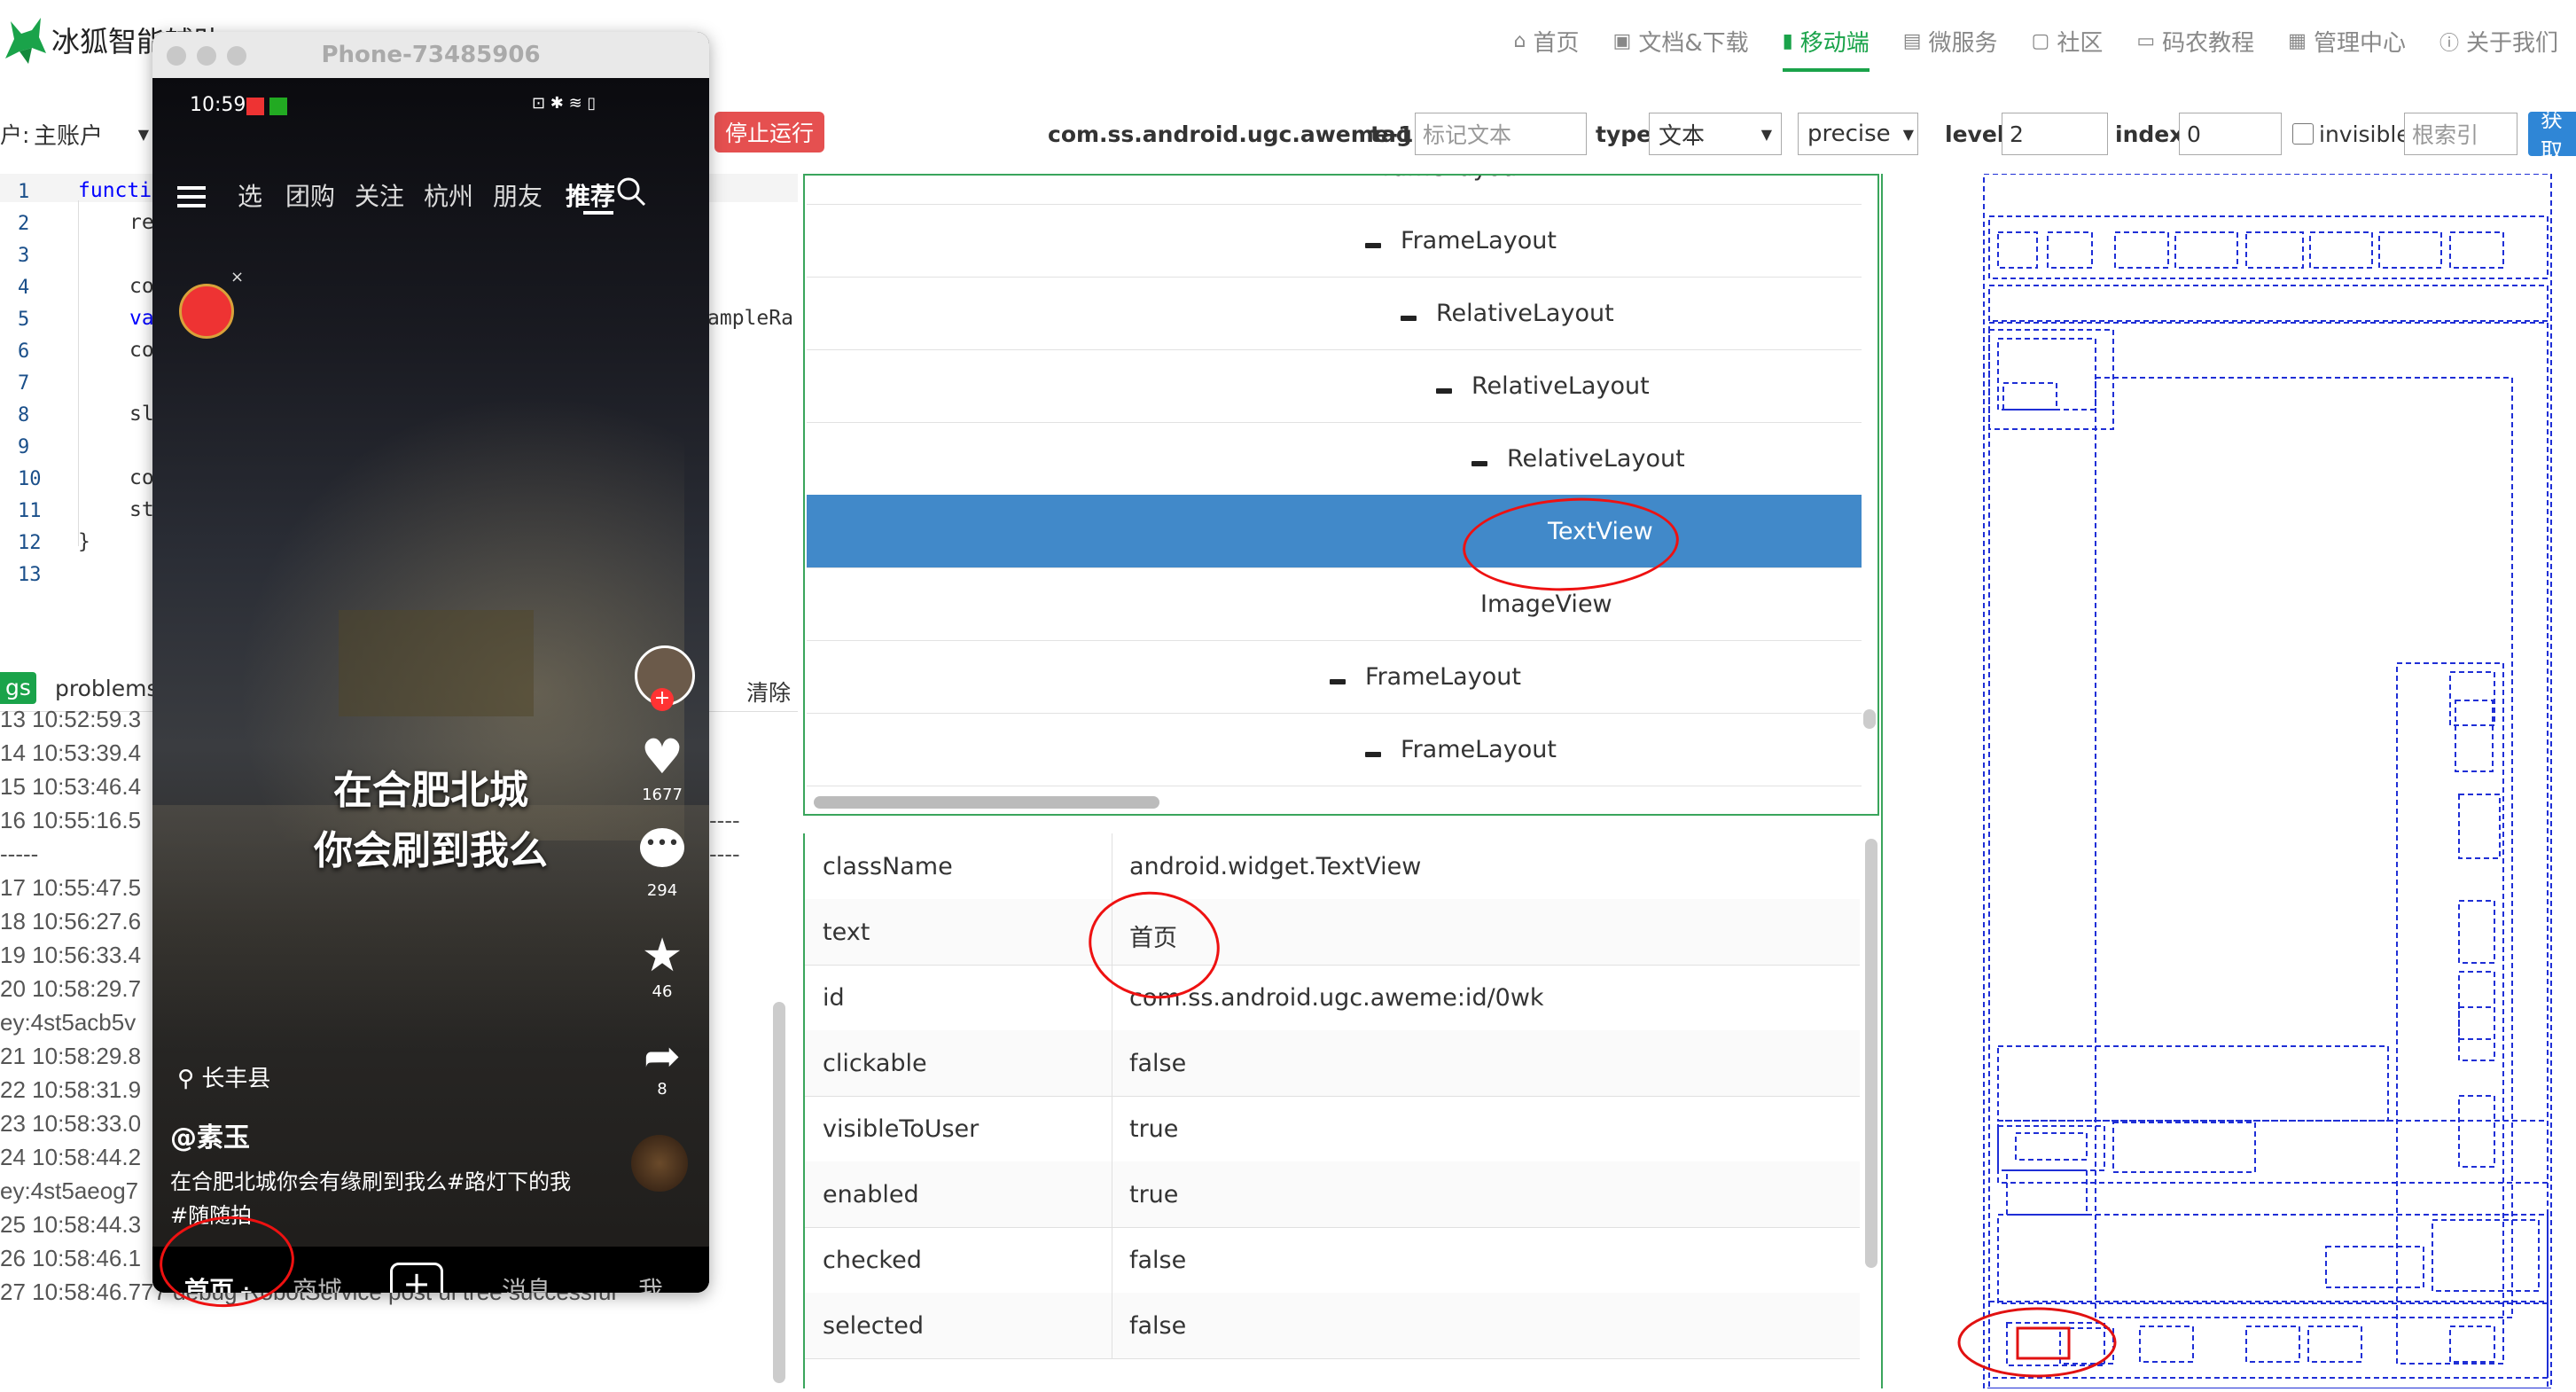 The width and height of the screenshot is (2576, 1392). Describe the element at coordinates (141, 509) in the screenshot. I see `code-line: st` at that location.